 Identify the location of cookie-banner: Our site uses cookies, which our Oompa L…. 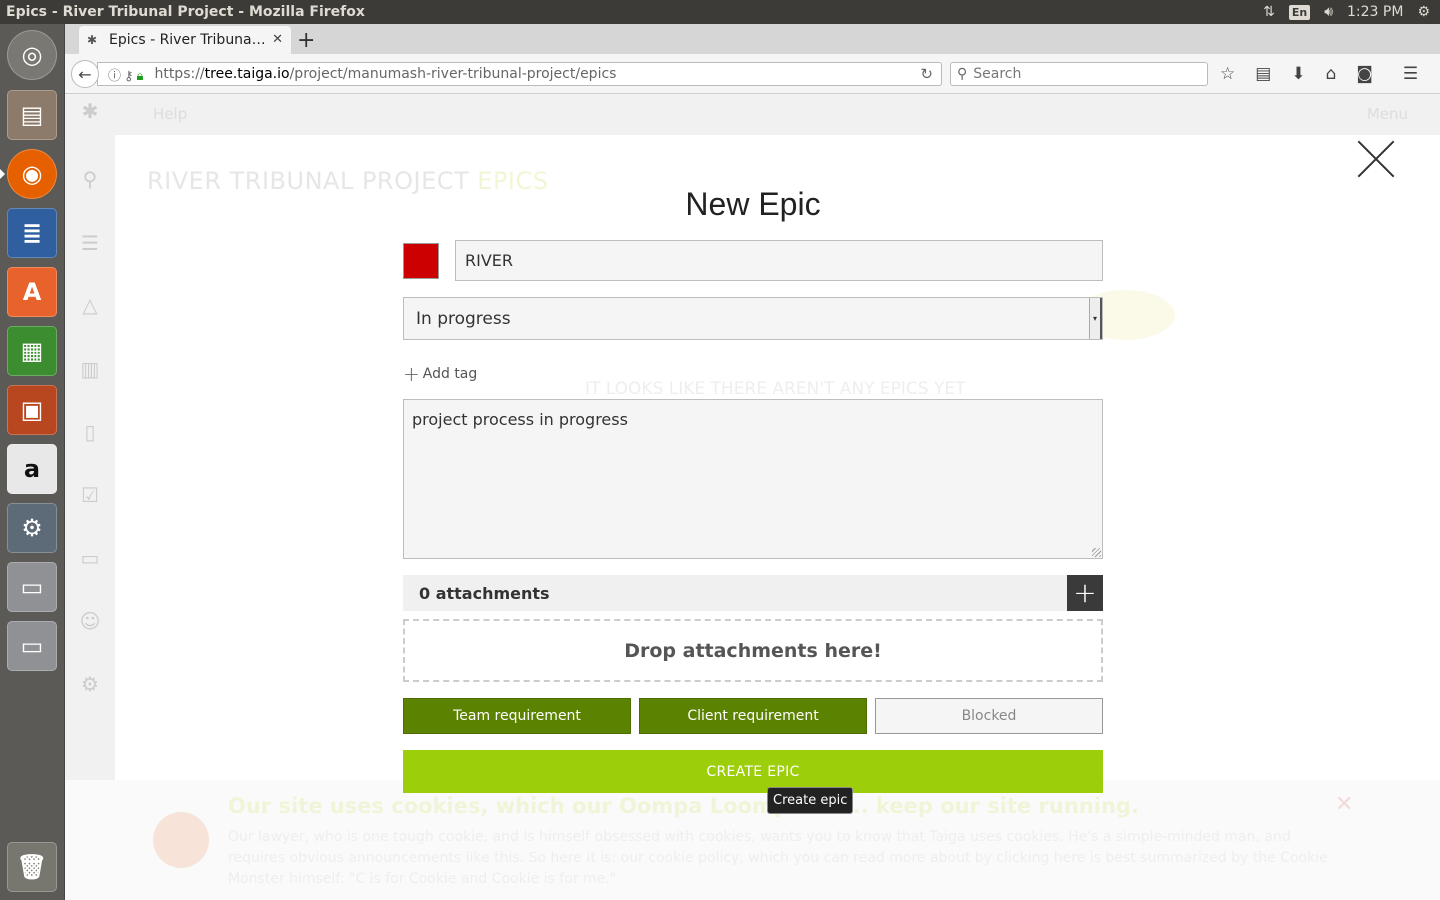
(752, 840).